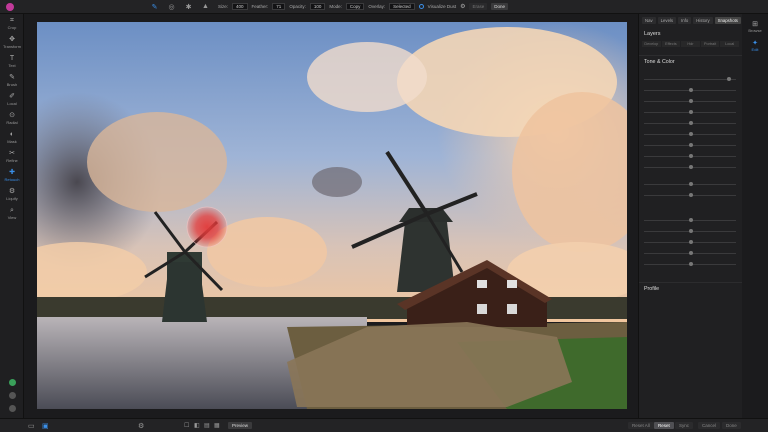  What do you see at coordinates (12, 408) in the screenshot?
I see `help-icon` at bounding box center [12, 408].